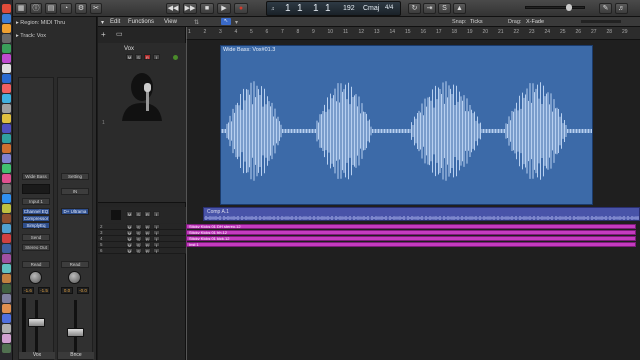 This screenshot has width=640, height=360. What do you see at coordinates (141, 22) in the screenshot?
I see `menu-functions: Functions` at bounding box center [141, 22].